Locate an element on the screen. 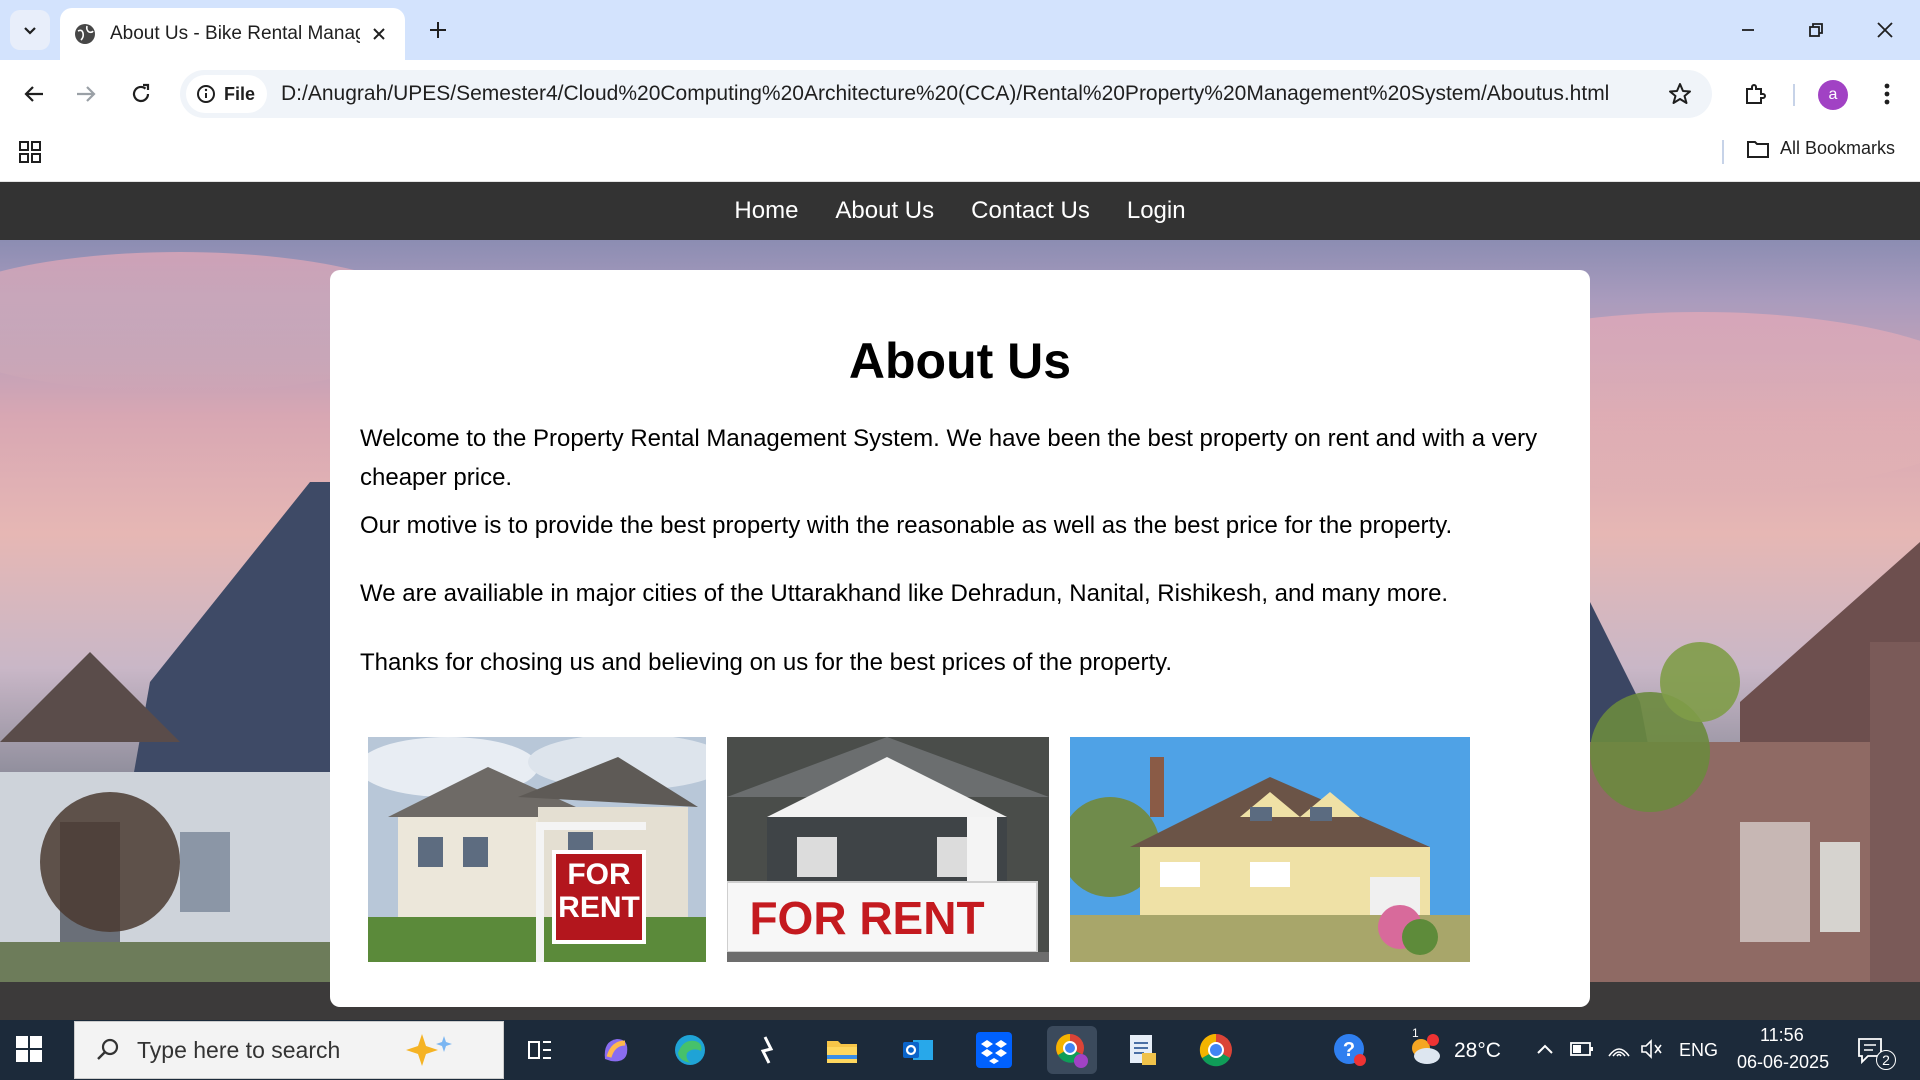 Image resolution: width=1920 pixels, height=1080 pixels. plus-icon is located at coordinates (438, 30).